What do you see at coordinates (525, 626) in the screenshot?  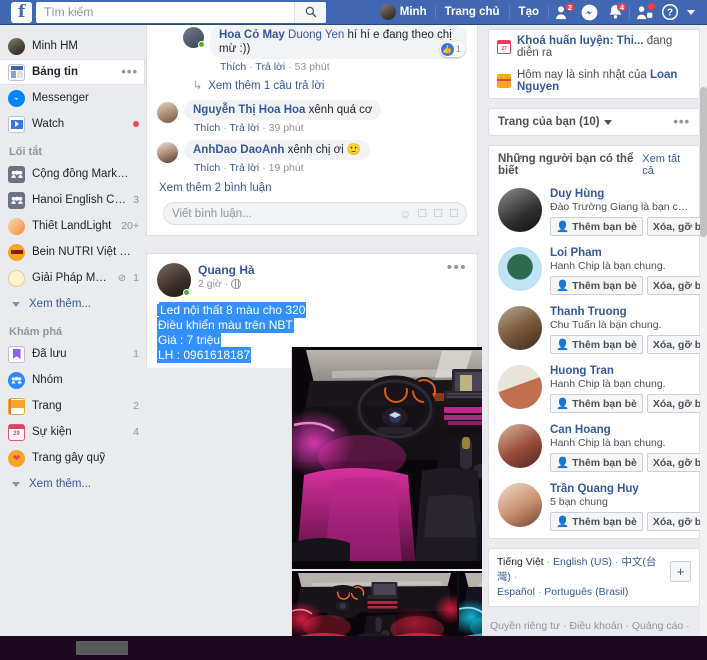 I see `footer-link-privacy: Quyền riêng tư` at bounding box center [525, 626].